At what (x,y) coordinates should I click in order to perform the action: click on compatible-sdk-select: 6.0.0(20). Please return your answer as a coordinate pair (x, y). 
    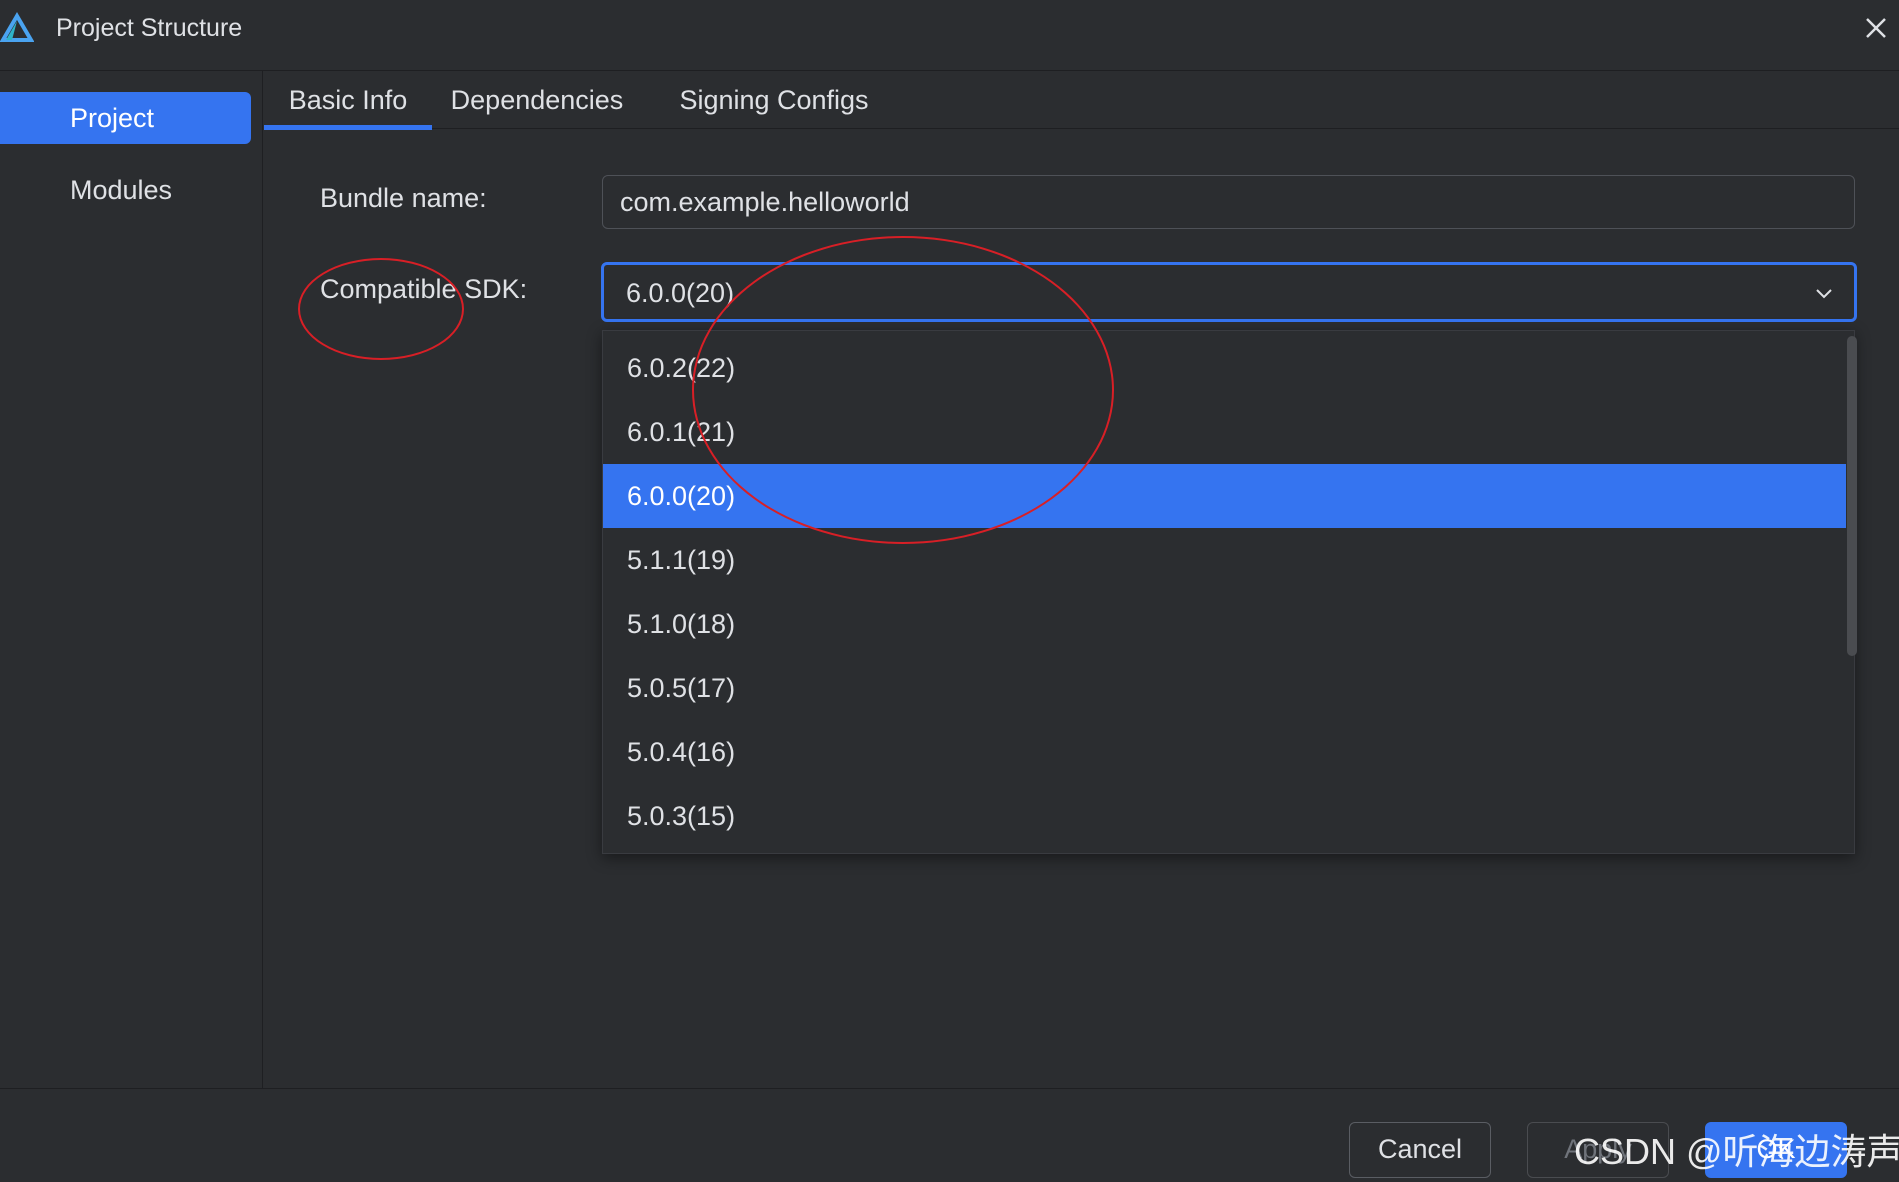
    Looking at the image, I should click on (1229, 292).